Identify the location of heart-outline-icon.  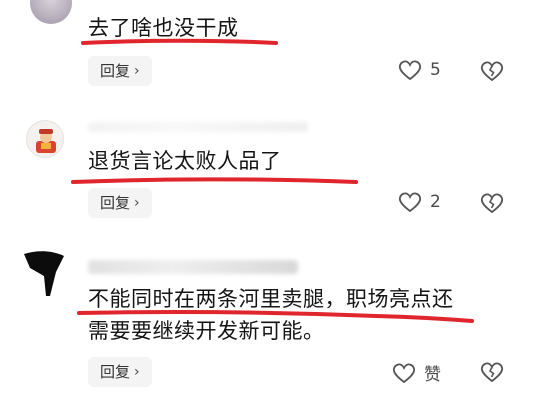
(404, 373).